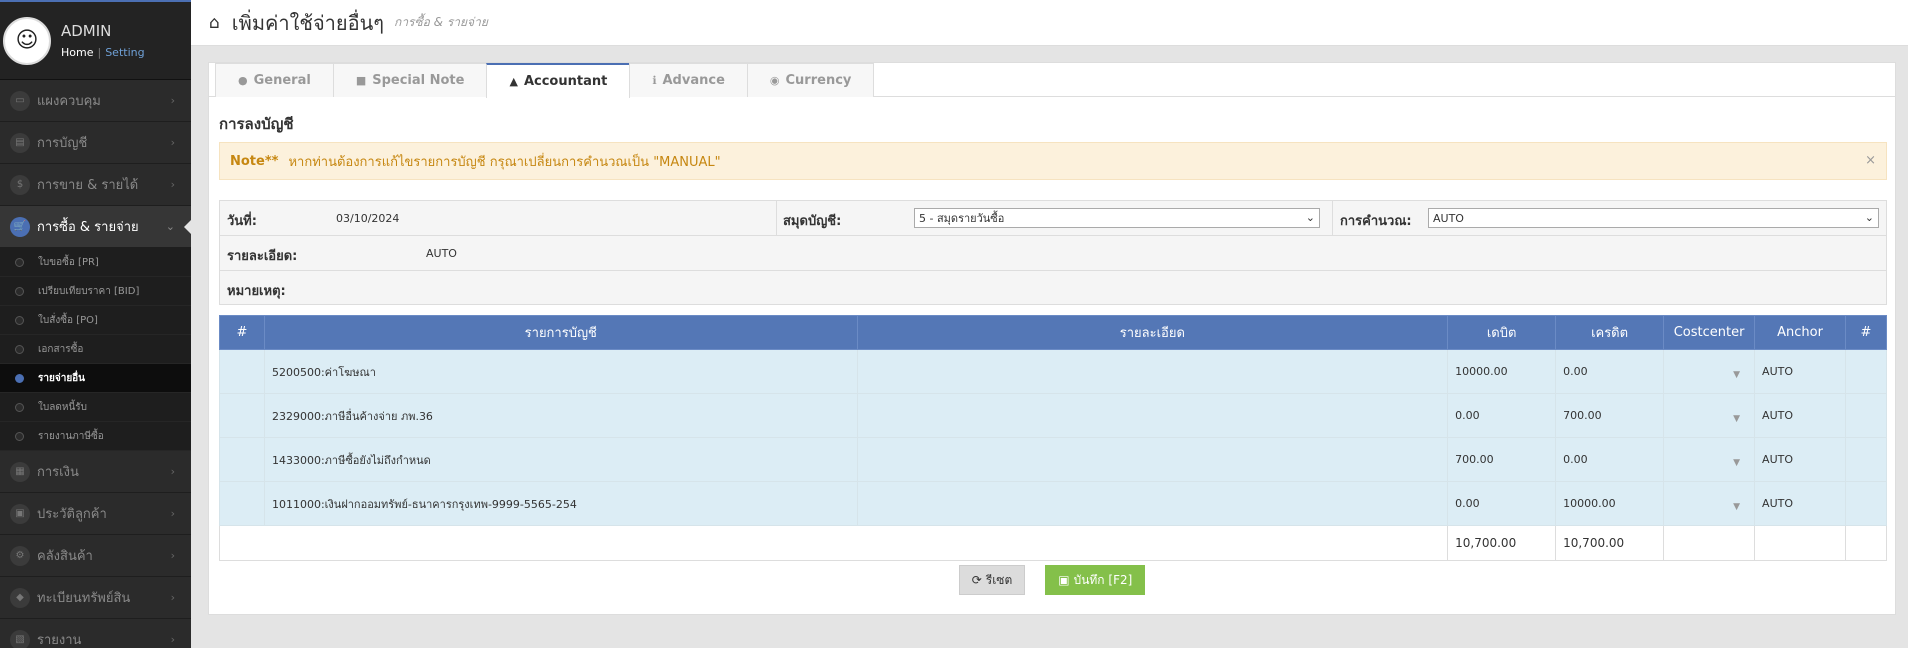 This screenshot has height=648, width=1908. I want to click on monitor-icon: ▭, so click(20, 100).